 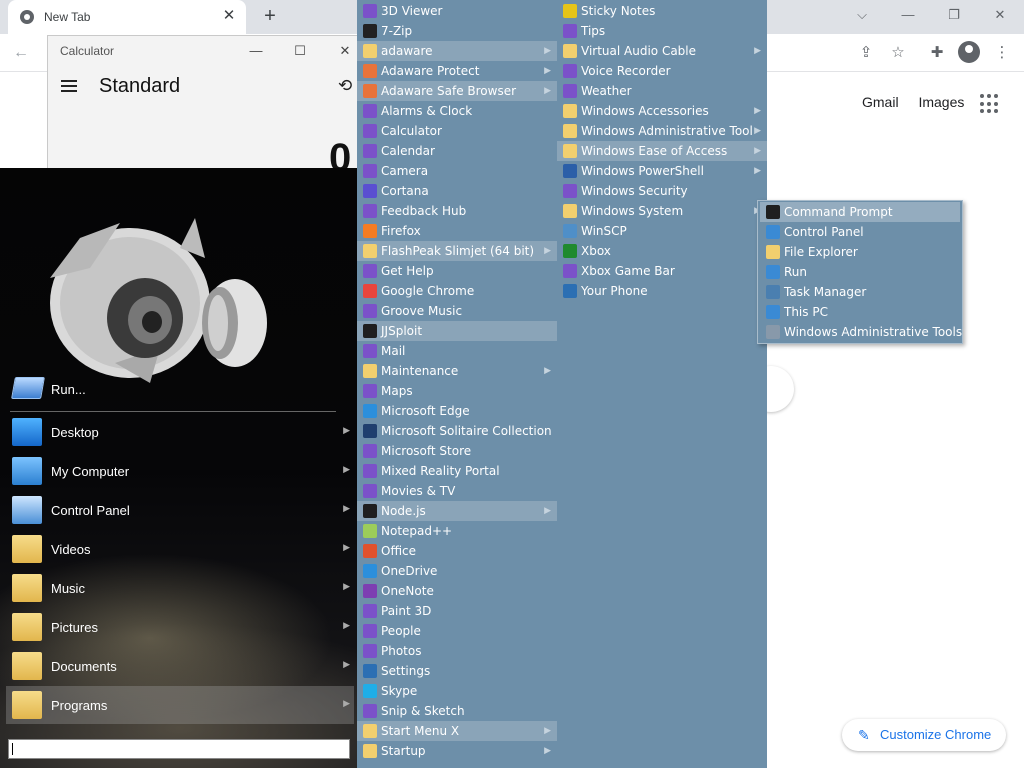 What do you see at coordinates (662, 131) in the screenshot?
I see `program-item-windows-administrative-tool: Windows Administrative Tool ▶` at bounding box center [662, 131].